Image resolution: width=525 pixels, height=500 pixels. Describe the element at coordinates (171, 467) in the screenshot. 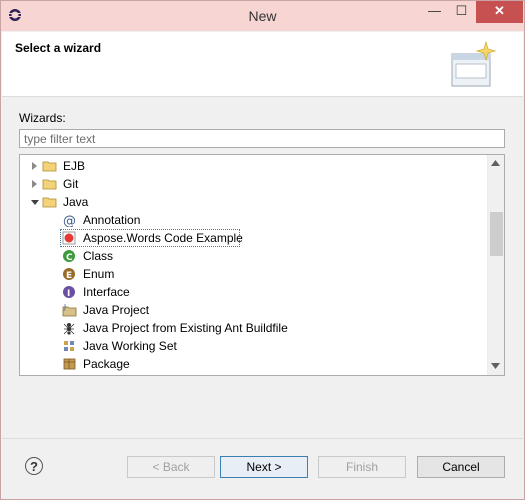

I see `back-button: < Back` at that location.